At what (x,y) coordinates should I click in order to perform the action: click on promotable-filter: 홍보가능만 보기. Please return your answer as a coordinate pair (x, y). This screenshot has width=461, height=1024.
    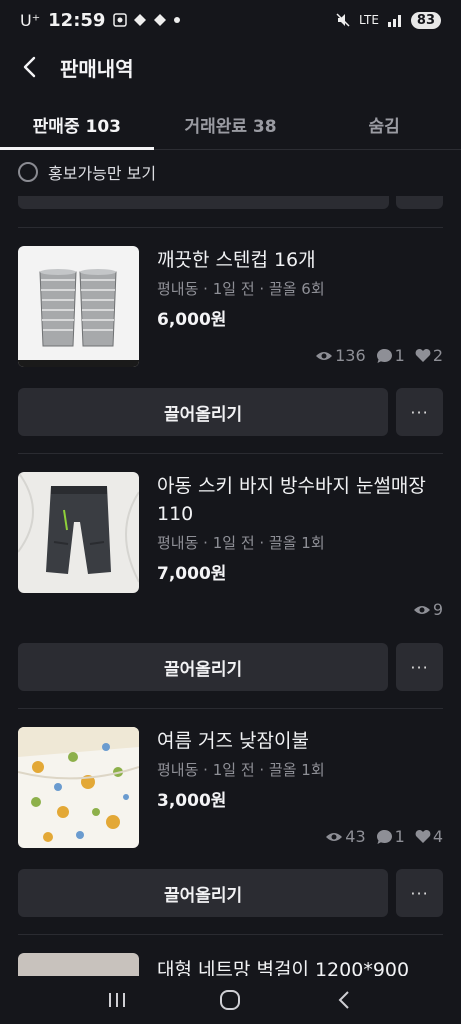
    Looking at the image, I should click on (87, 172).